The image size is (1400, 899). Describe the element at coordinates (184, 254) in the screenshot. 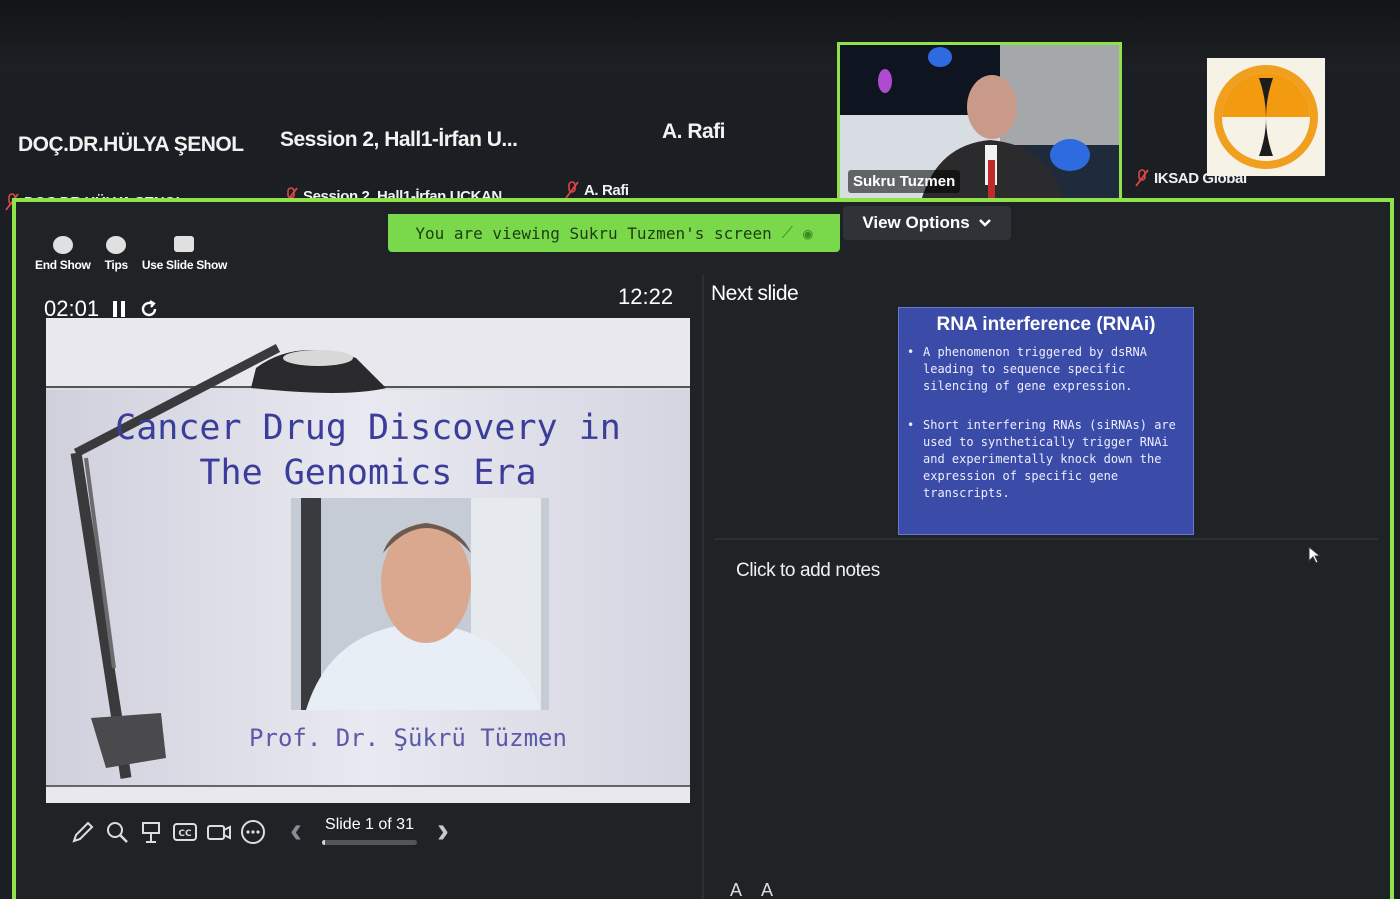

I see `use-slide-show-button: Use Slide Show` at that location.